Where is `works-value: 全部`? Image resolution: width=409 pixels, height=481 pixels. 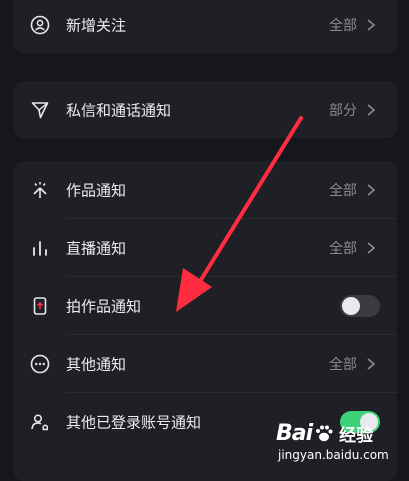 works-value: 全部 is located at coordinates (343, 190).